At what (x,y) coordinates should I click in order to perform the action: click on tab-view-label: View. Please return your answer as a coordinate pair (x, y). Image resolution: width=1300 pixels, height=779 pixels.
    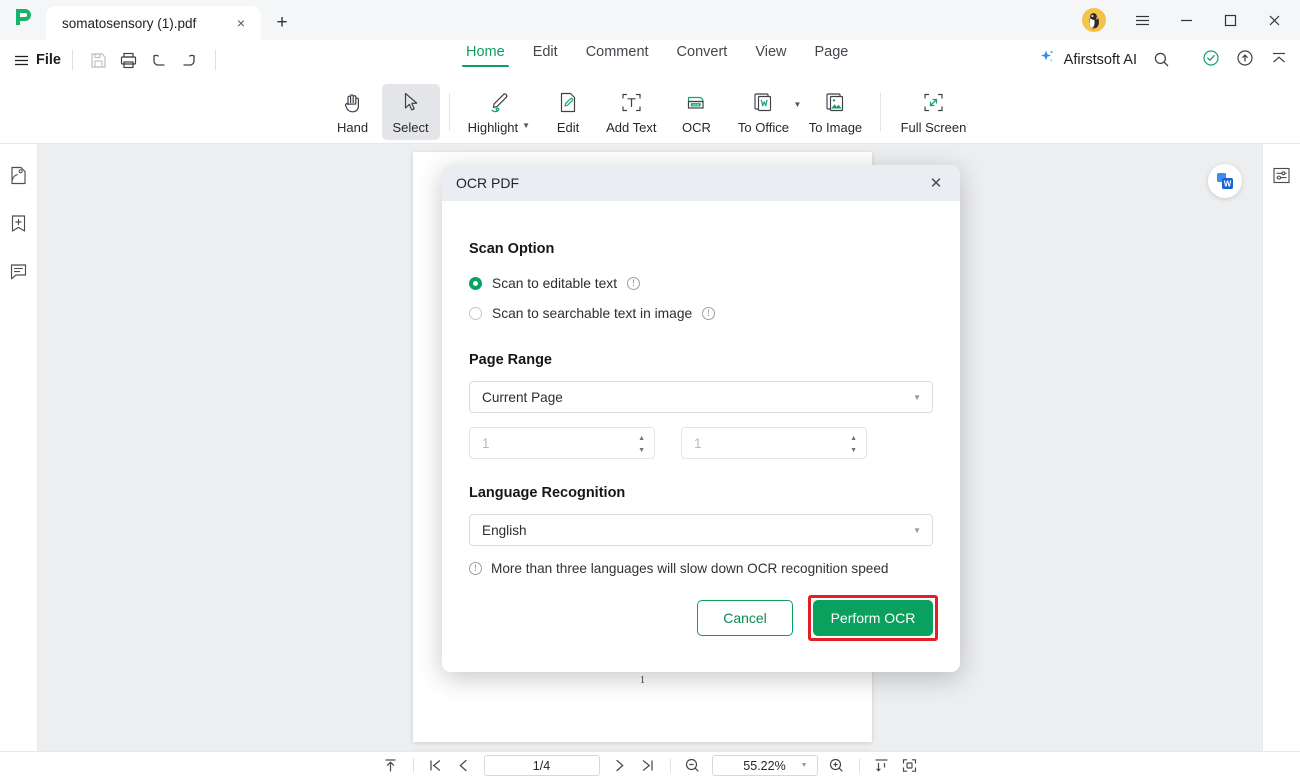
    Looking at the image, I should click on (771, 52).